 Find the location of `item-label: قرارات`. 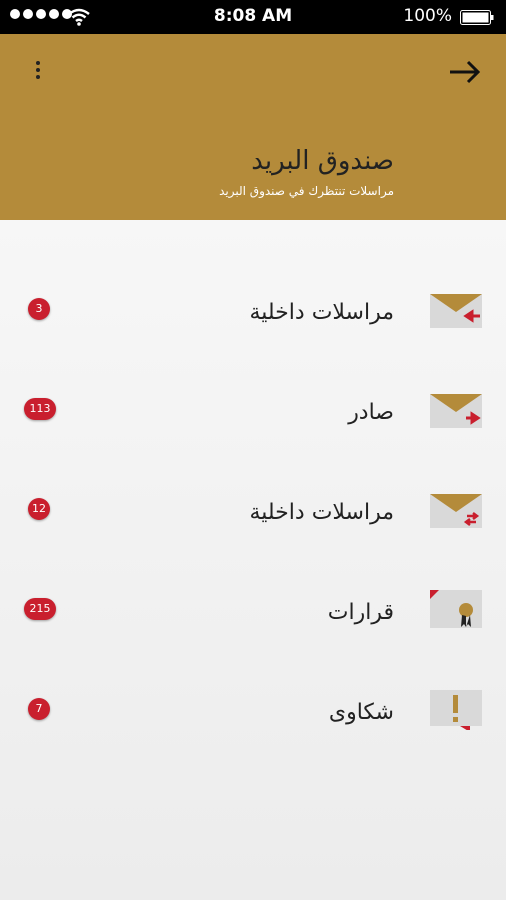

item-label: قرارات is located at coordinates (360, 612).